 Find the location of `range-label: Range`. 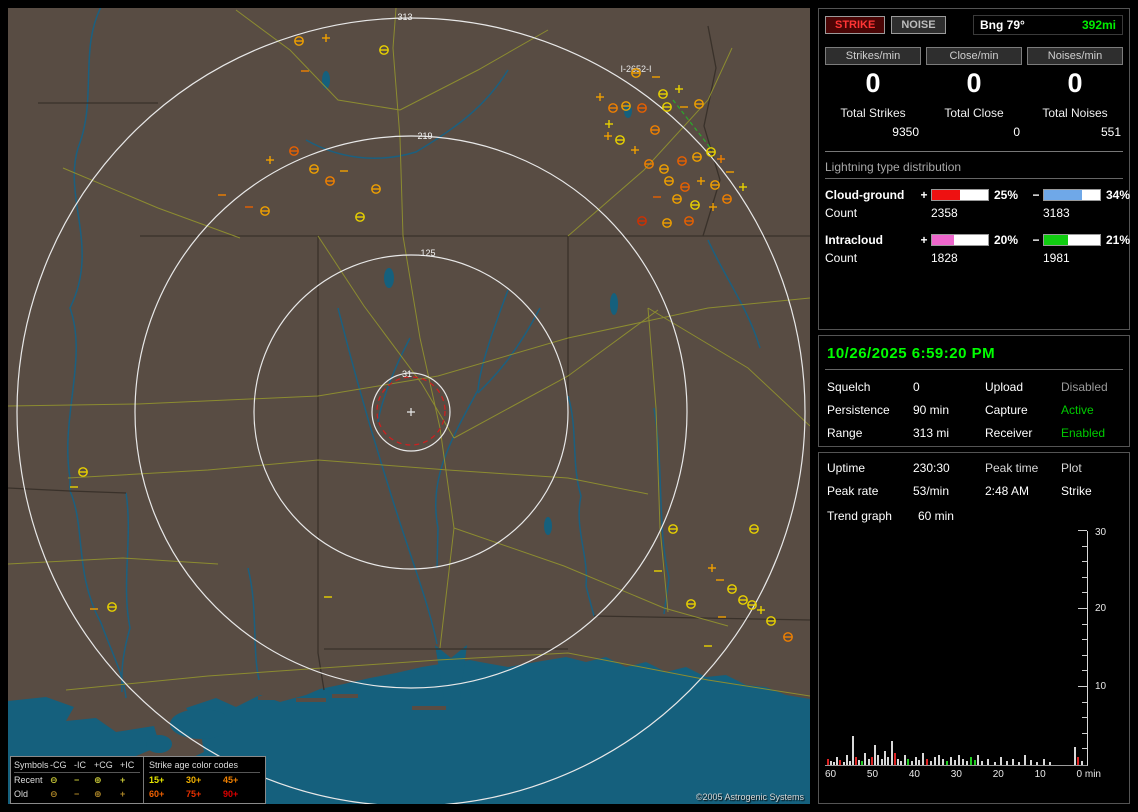

range-label: Range is located at coordinates (845, 433).